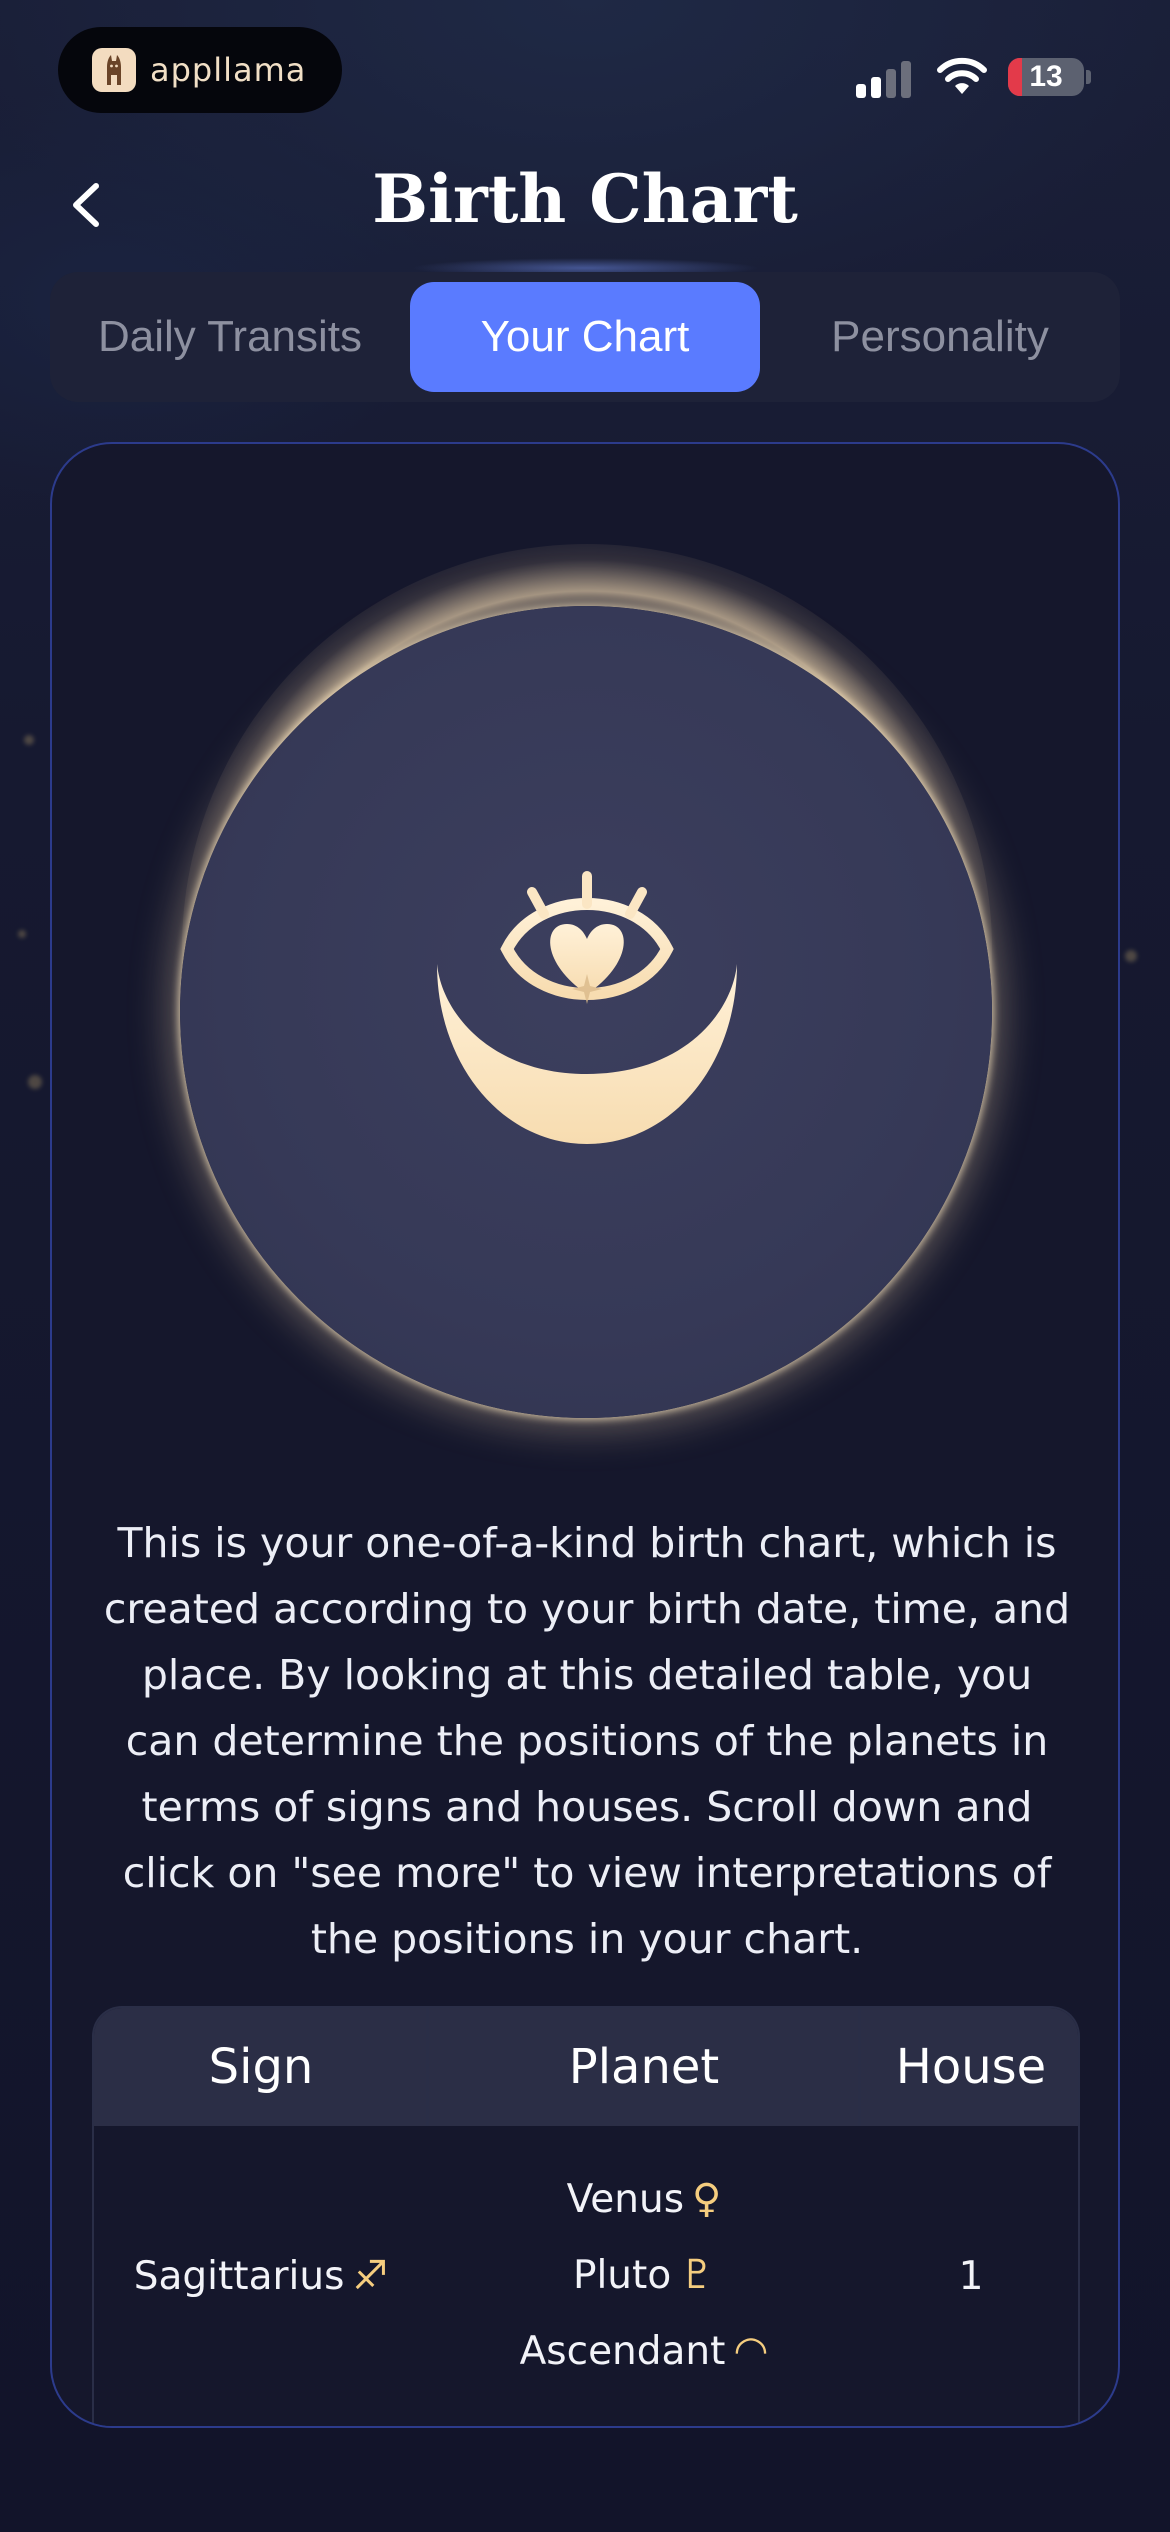  I want to click on column-header-planet: Planet, so click(644, 2067).